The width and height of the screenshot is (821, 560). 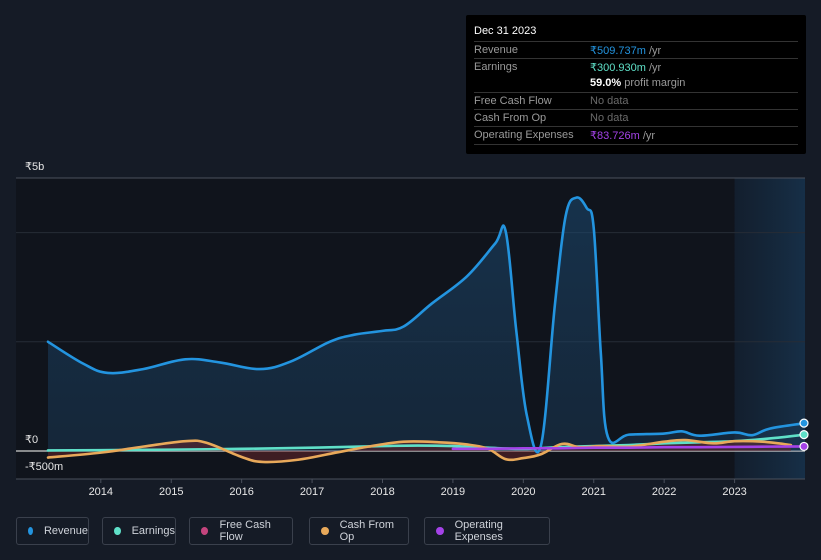 I want to click on tooltip-row-opex: Operating Expenses ₹83.726m /yr, so click(x=636, y=135).